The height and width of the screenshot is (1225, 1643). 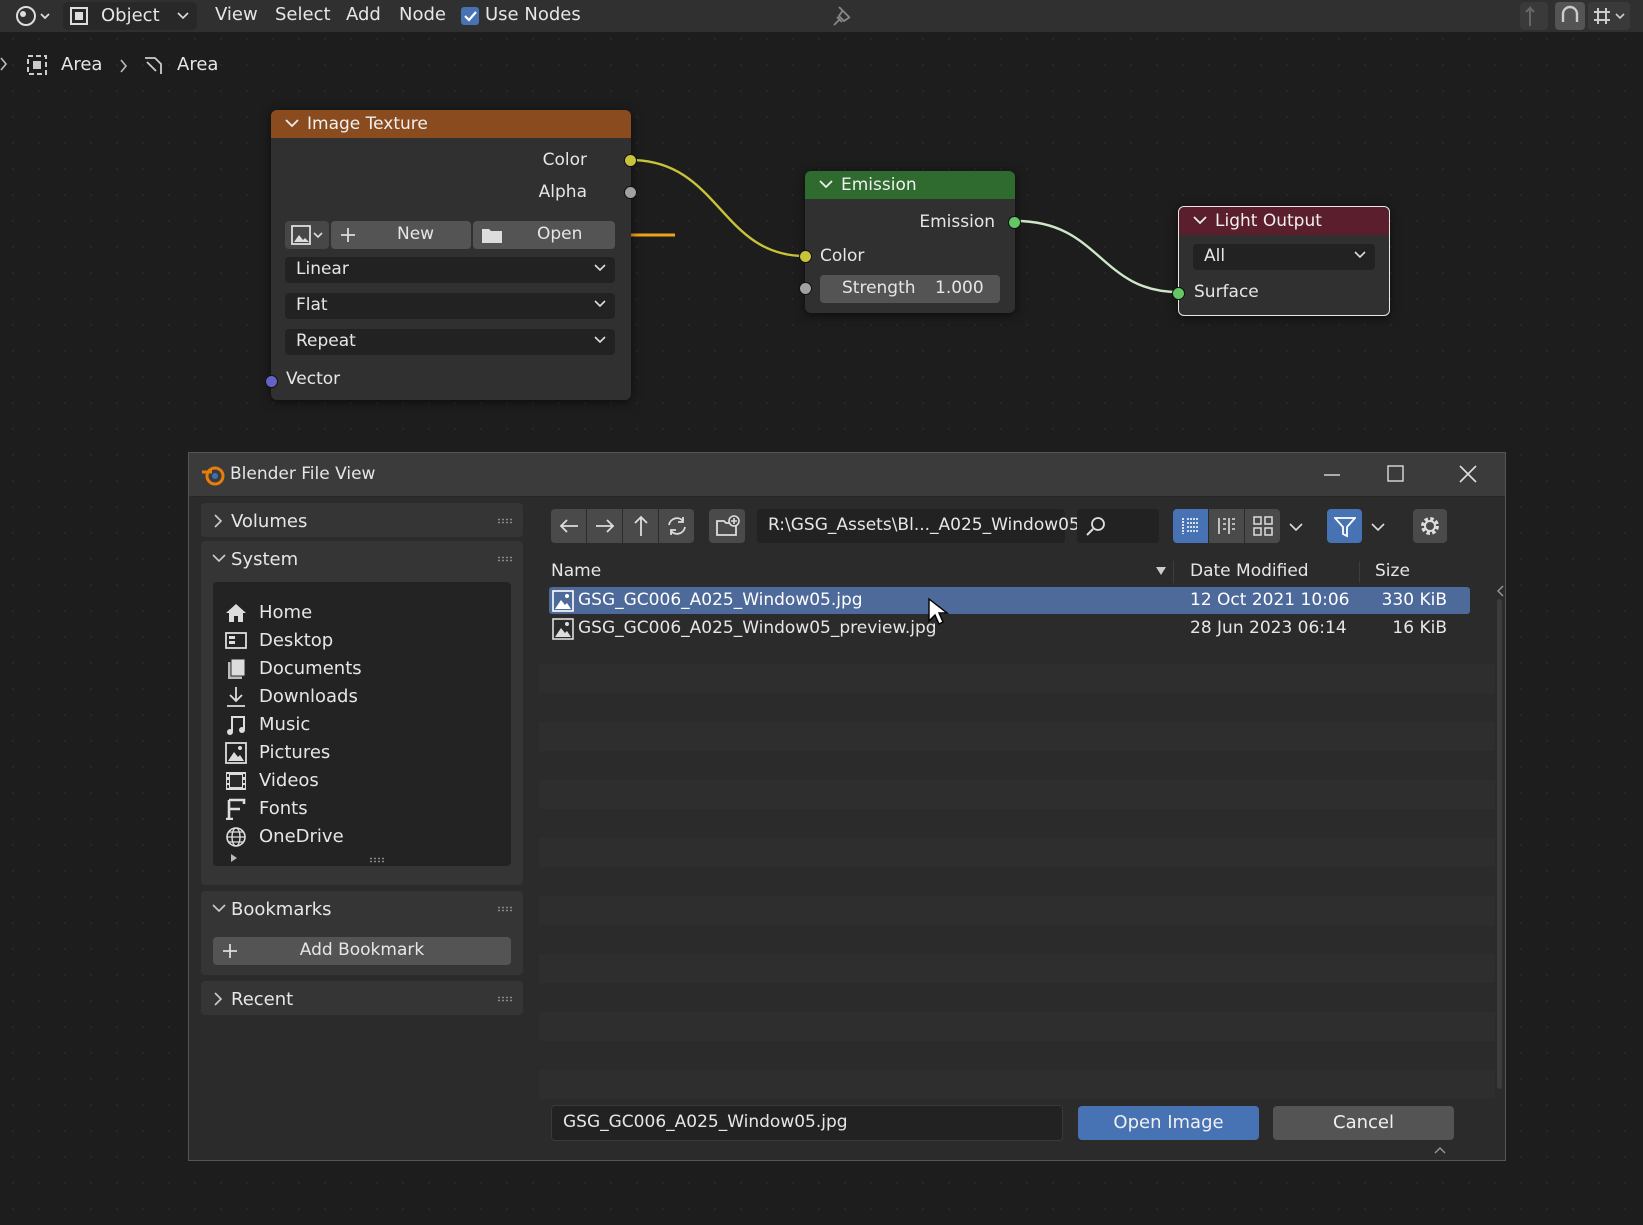 What do you see at coordinates (362, 933) in the screenshot?
I see `bookmarks-panel: Bookmarks Add Bookmark` at bounding box center [362, 933].